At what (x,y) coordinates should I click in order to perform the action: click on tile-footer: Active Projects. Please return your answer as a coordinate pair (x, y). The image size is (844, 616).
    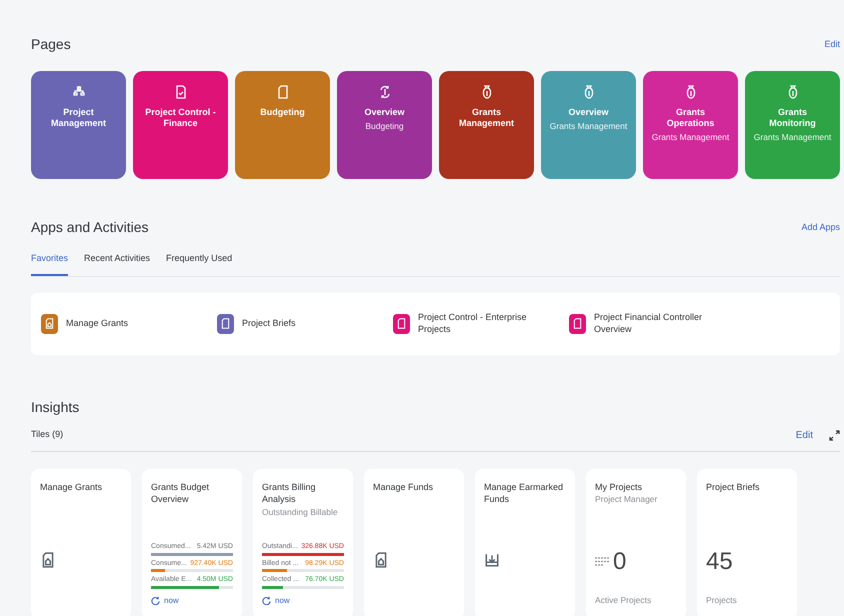
    Looking at the image, I should click on (636, 600).